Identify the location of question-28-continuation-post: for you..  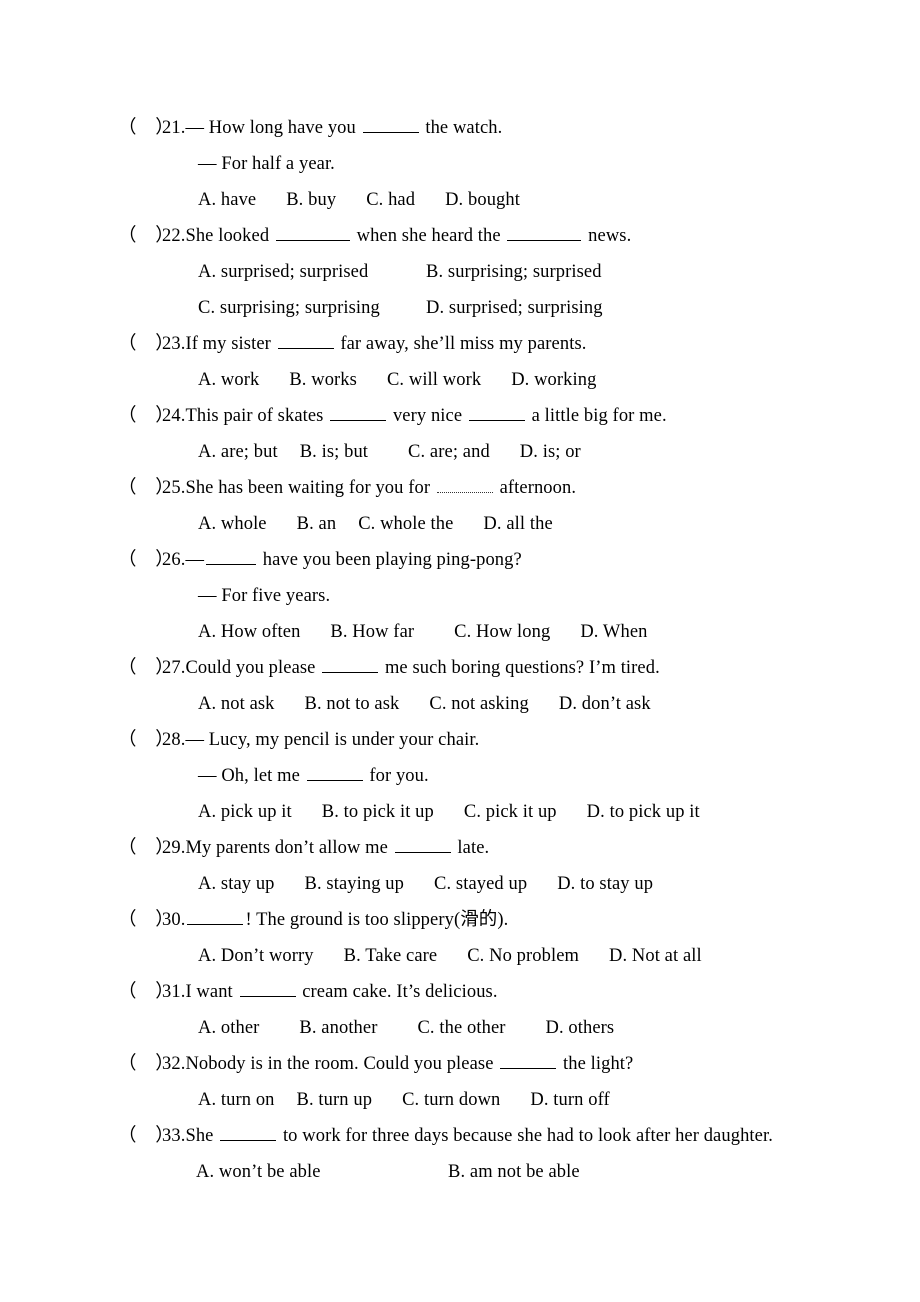
(396, 776).